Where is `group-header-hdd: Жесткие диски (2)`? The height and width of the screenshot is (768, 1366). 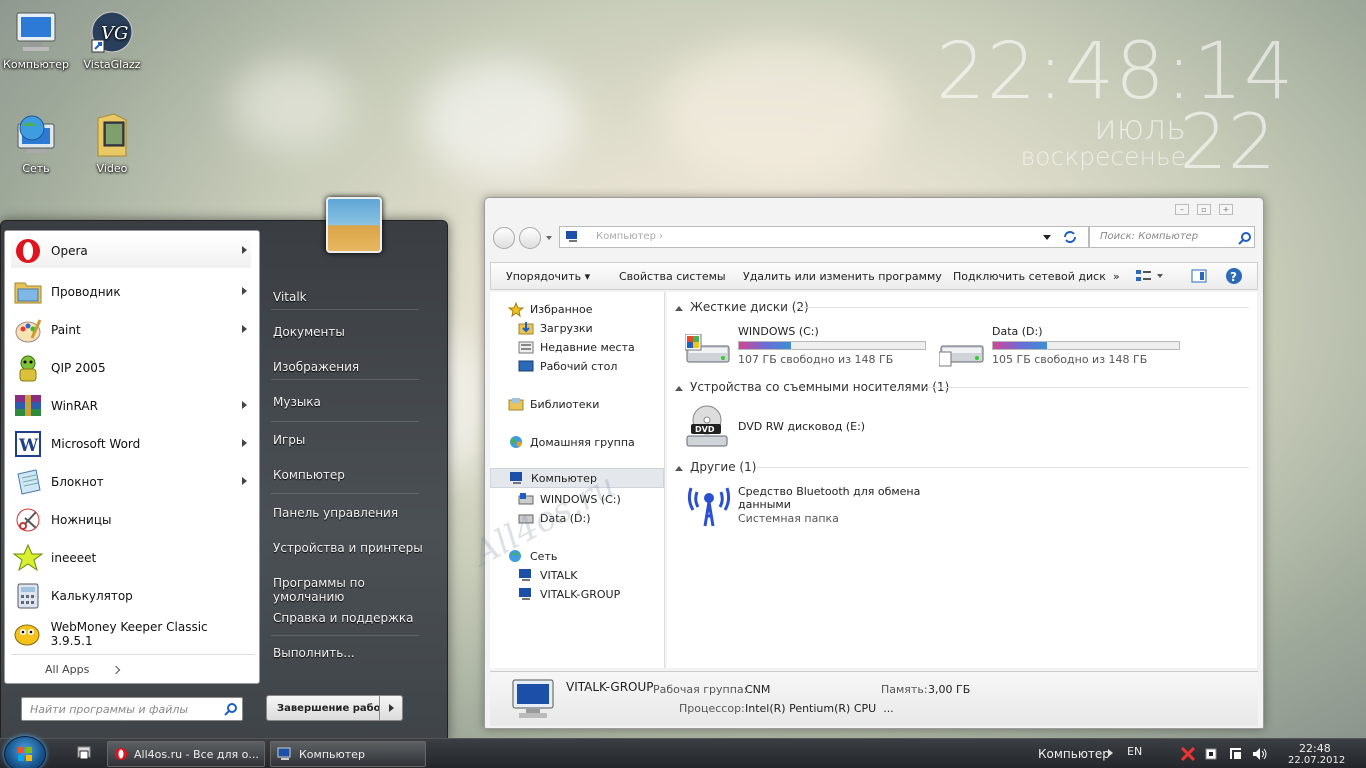
group-header-hdd: Жесткие диски (2) is located at coordinates (742, 307).